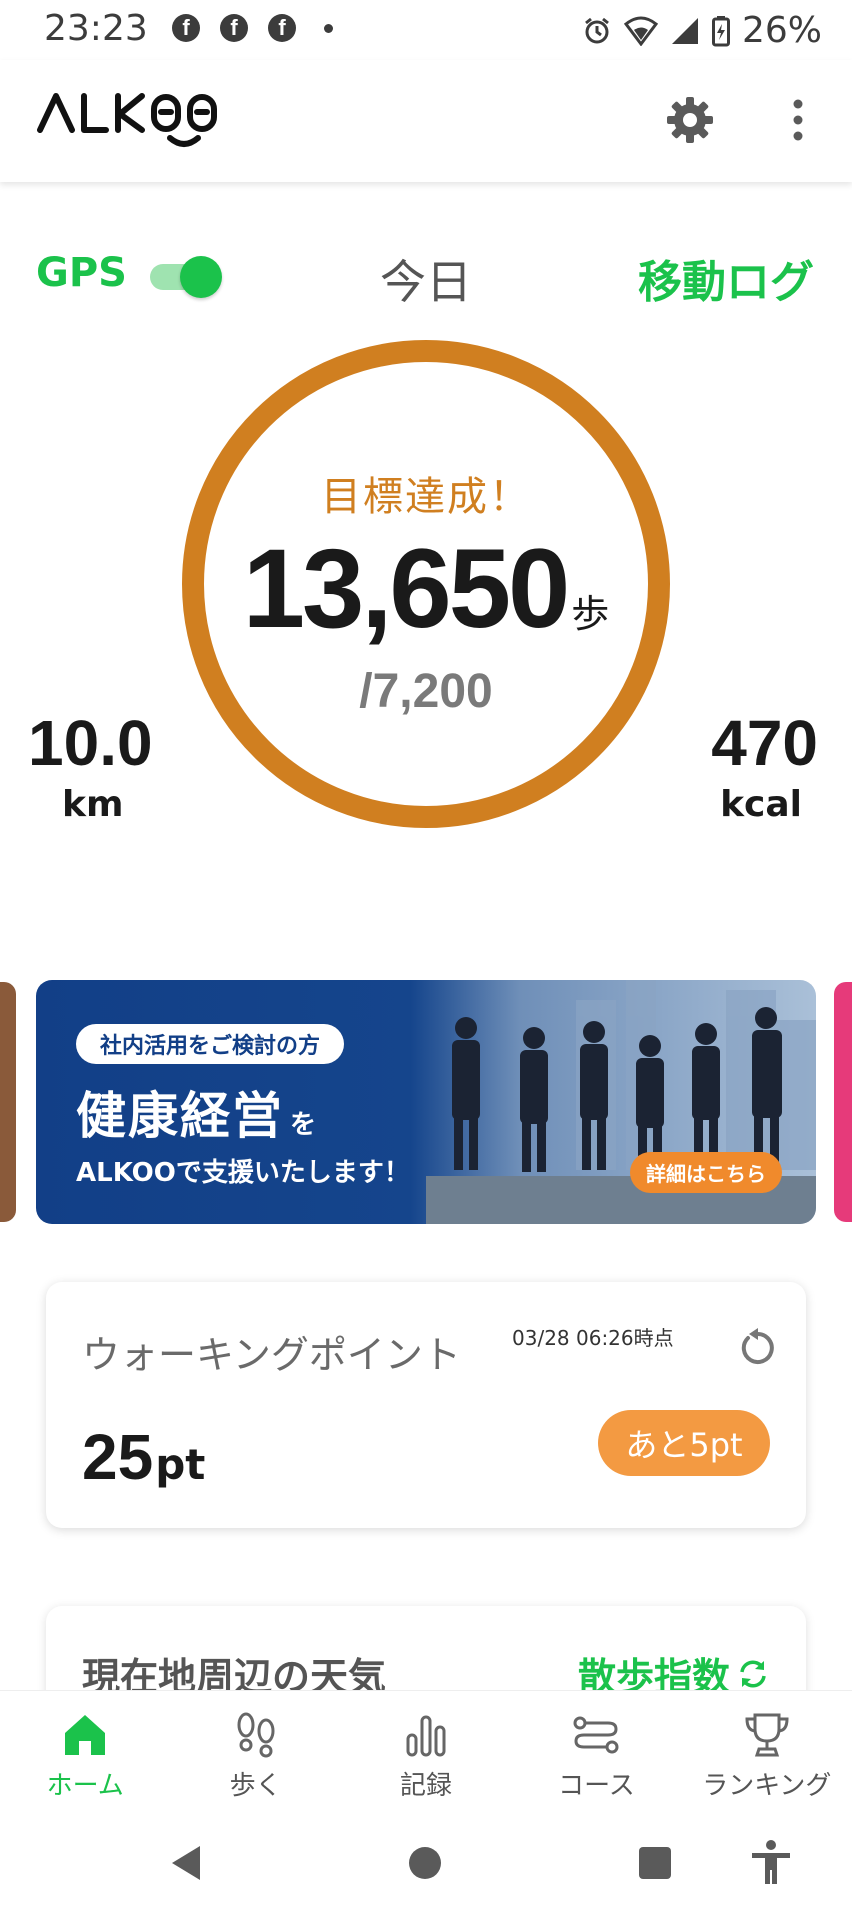 The height and width of the screenshot is (1919, 852). What do you see at coordinates (406, 588) in the screenshot?
I see `steps-count: 13,650` at bounding box center [406, 588].